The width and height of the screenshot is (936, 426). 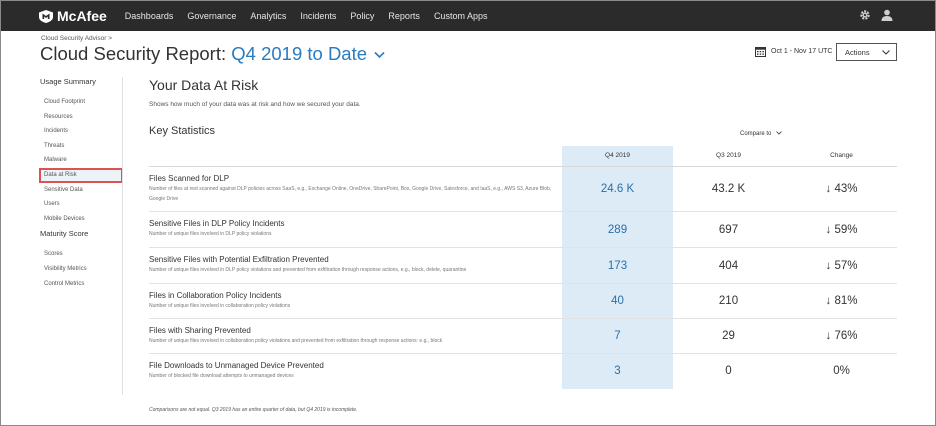 I want to click on change-value: ↓ 76%, so click(x=841, y=336).